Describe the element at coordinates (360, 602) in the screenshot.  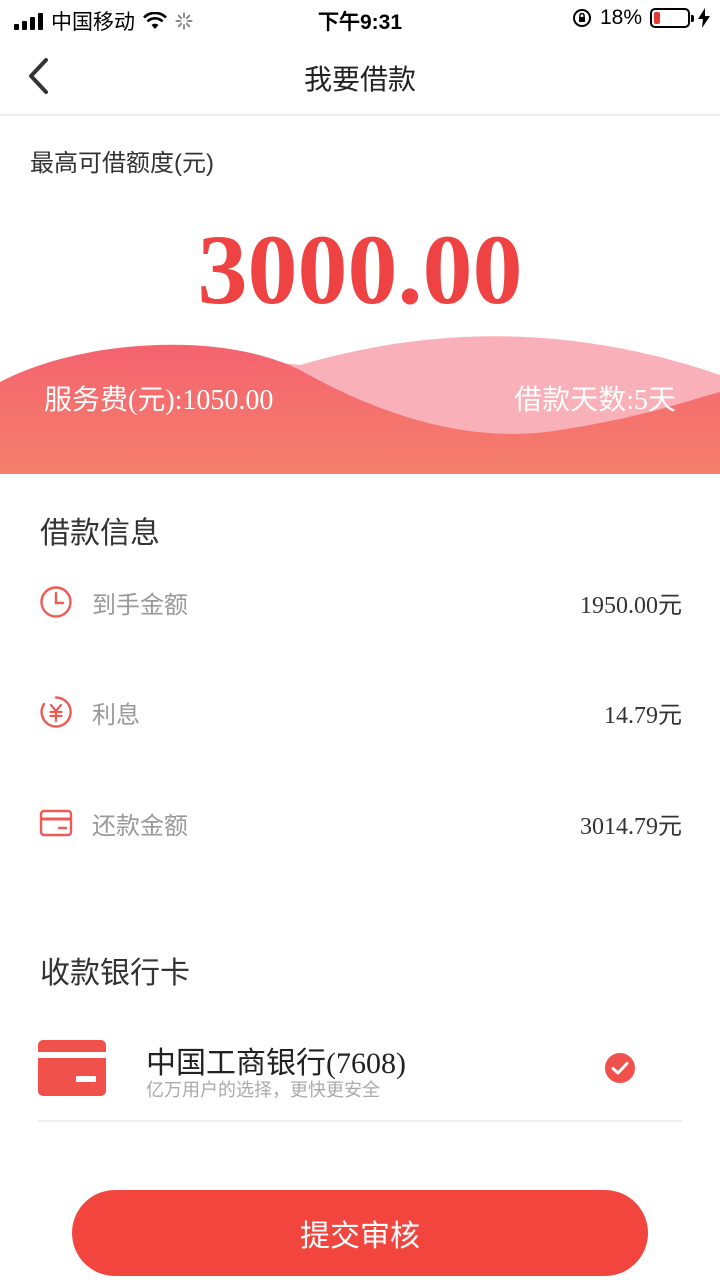
I see `info-row-received: 到手金额 1950.00元` at that location.